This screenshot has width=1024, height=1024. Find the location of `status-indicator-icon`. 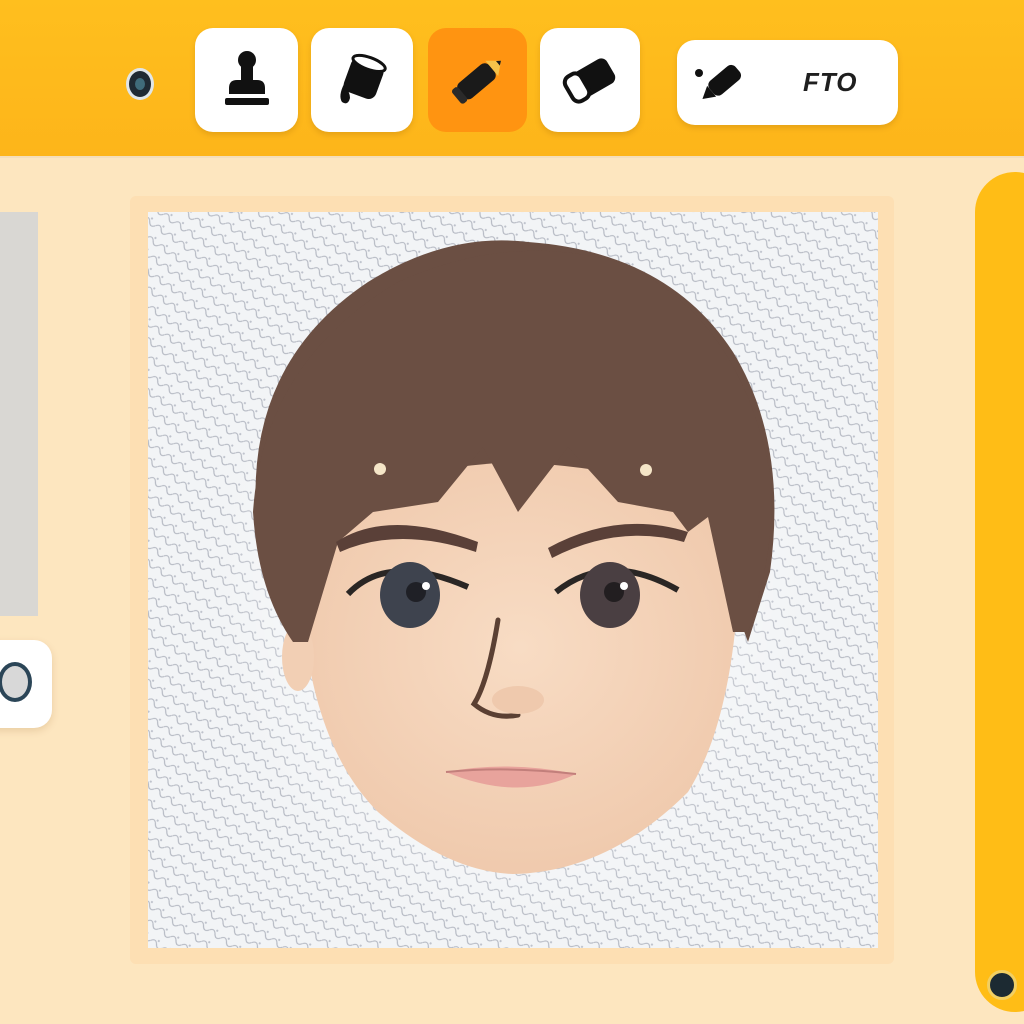

status-indicator-icon is located at coordinates (140, 84).